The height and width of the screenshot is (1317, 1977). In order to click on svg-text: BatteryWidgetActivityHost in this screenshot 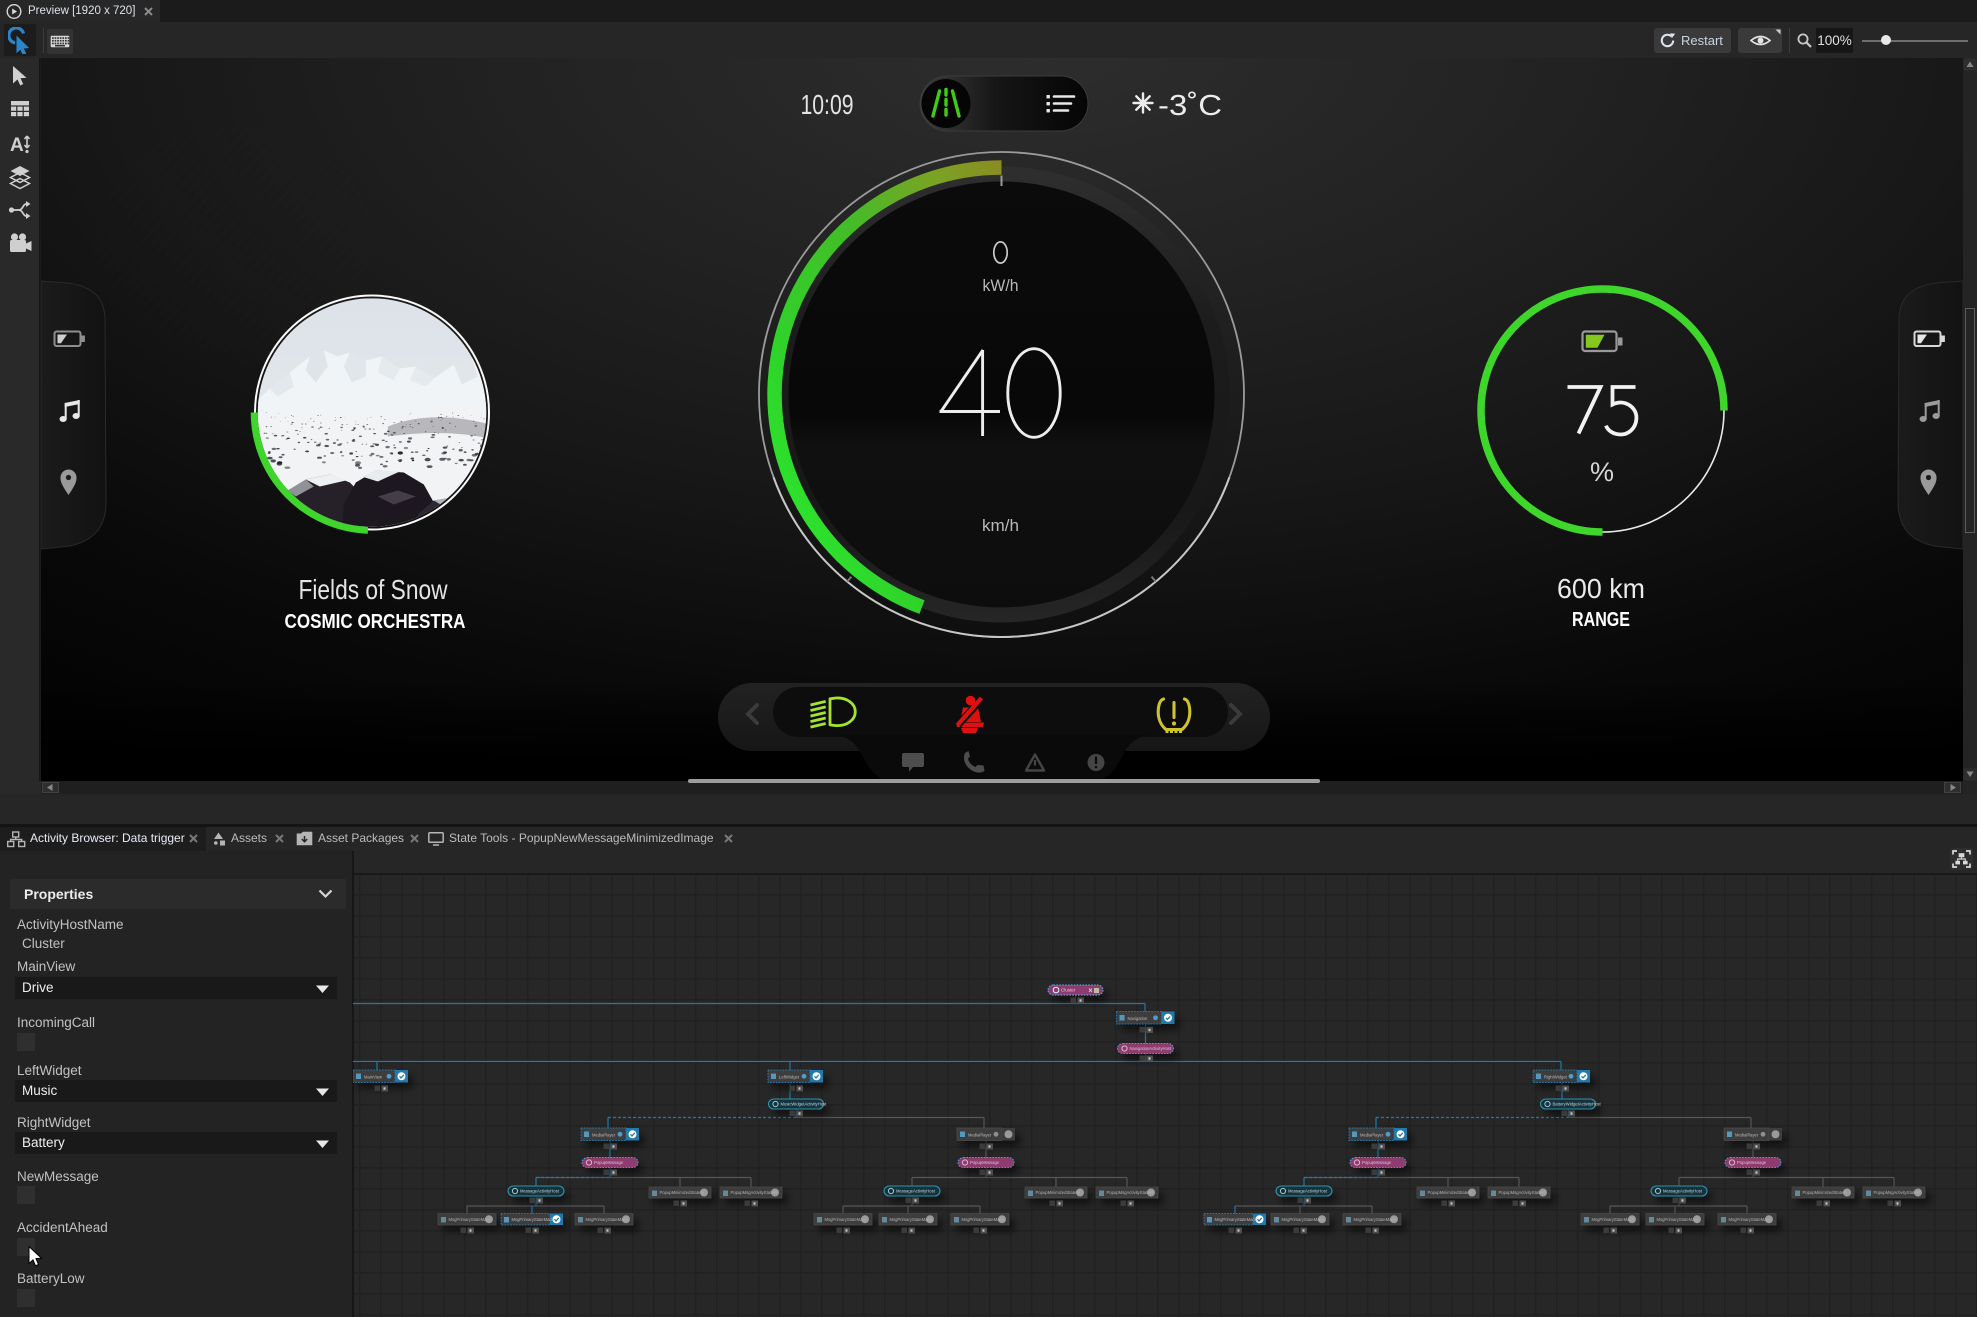, I will do `click(1577, 1104)`.